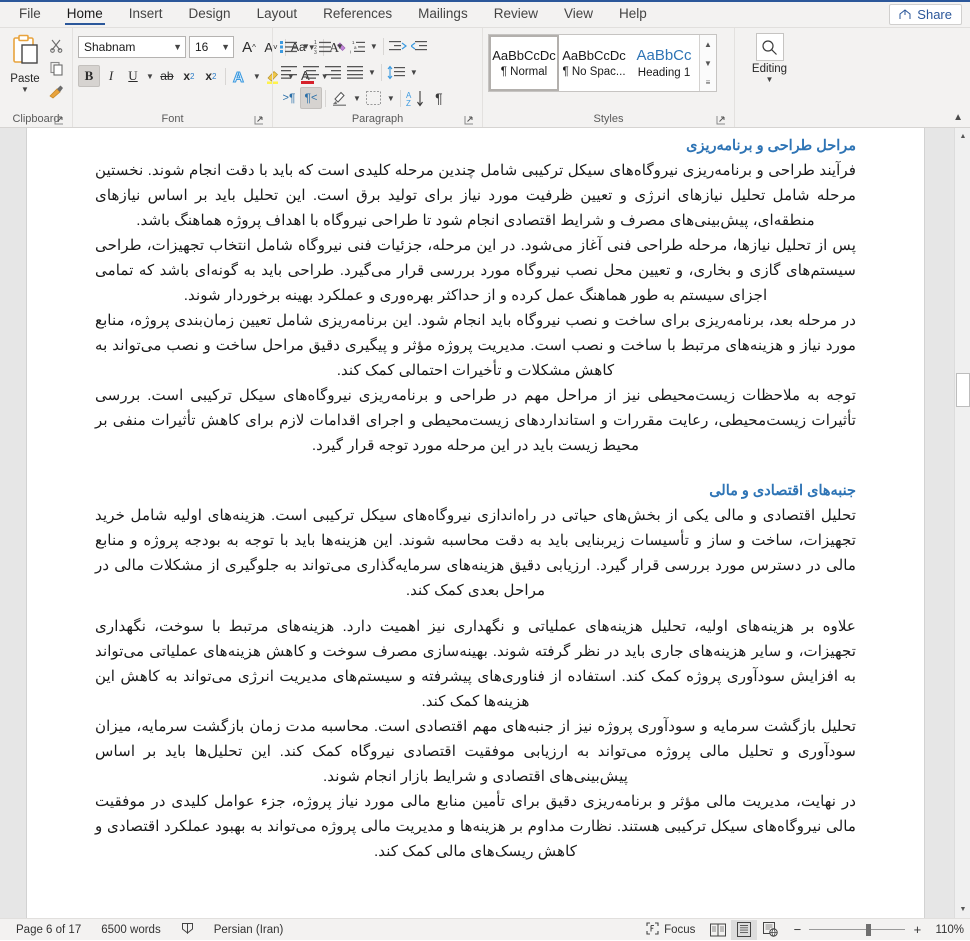 Image resolution: width=970 pixels, height=941 pixels. I want to click on styles-more-icon: ≡, so click(708, 82).